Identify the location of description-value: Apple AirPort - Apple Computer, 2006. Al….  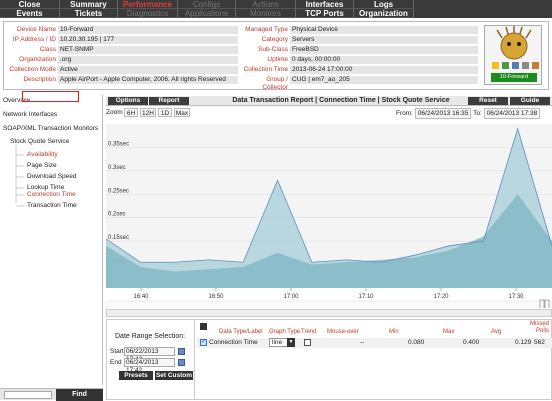
(148, 80).